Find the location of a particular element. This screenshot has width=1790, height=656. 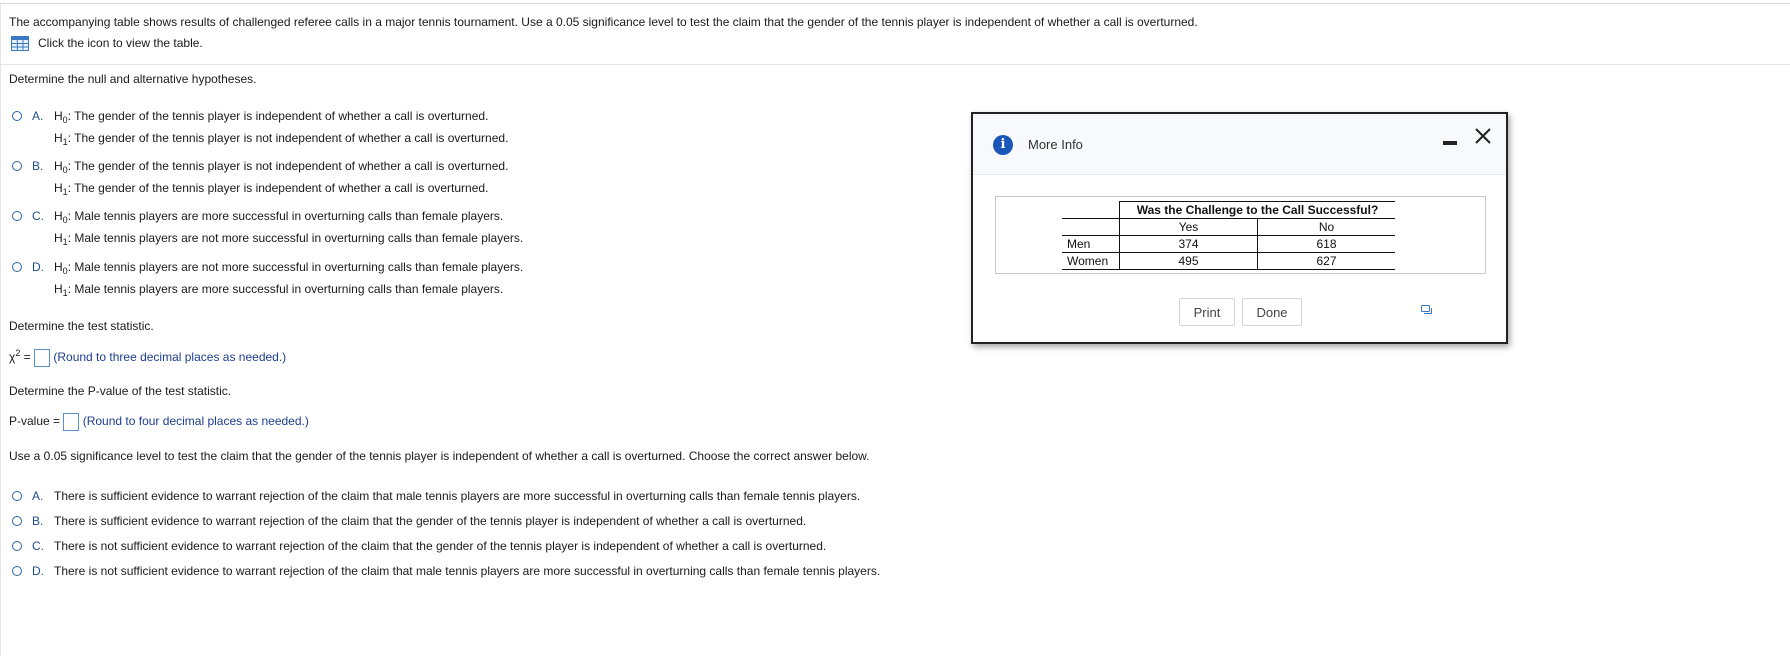

hypothesis-option-c-letter: C. is located at coordinates (38, 216).